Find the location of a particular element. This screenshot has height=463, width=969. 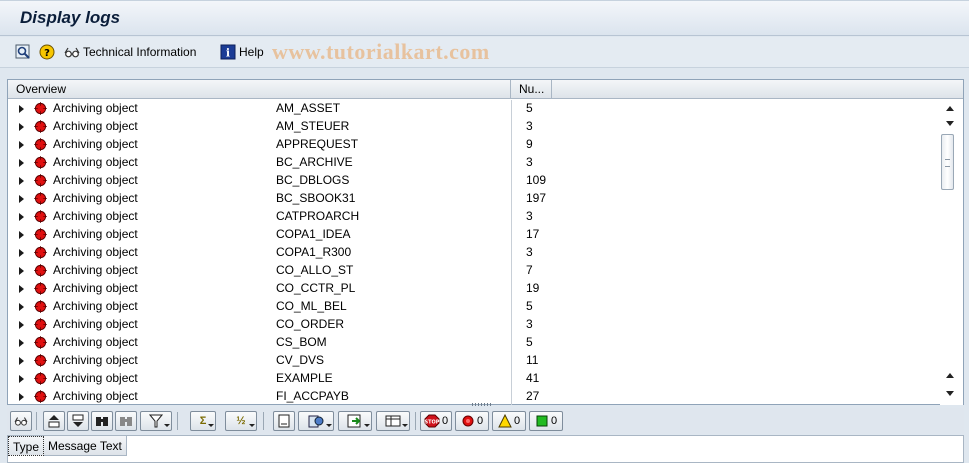

print-preview-button is located at coordinates (284, 421).